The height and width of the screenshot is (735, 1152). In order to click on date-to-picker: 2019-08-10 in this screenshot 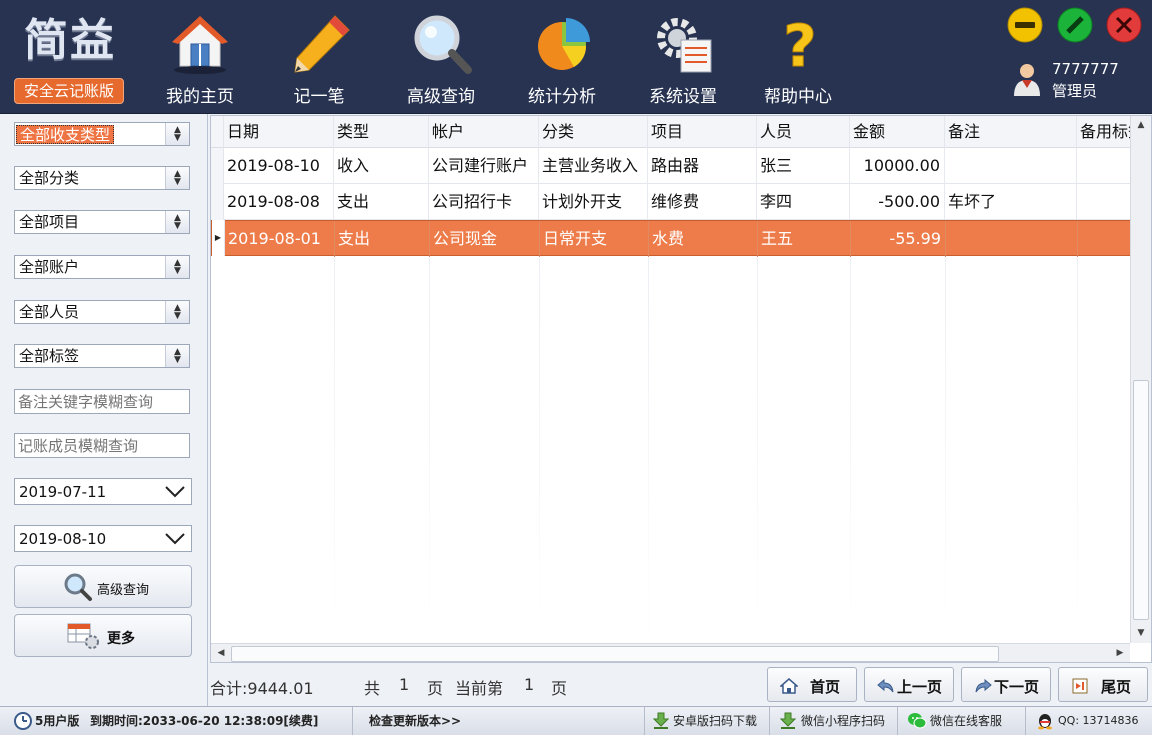, I will do `click(103, 538)`.